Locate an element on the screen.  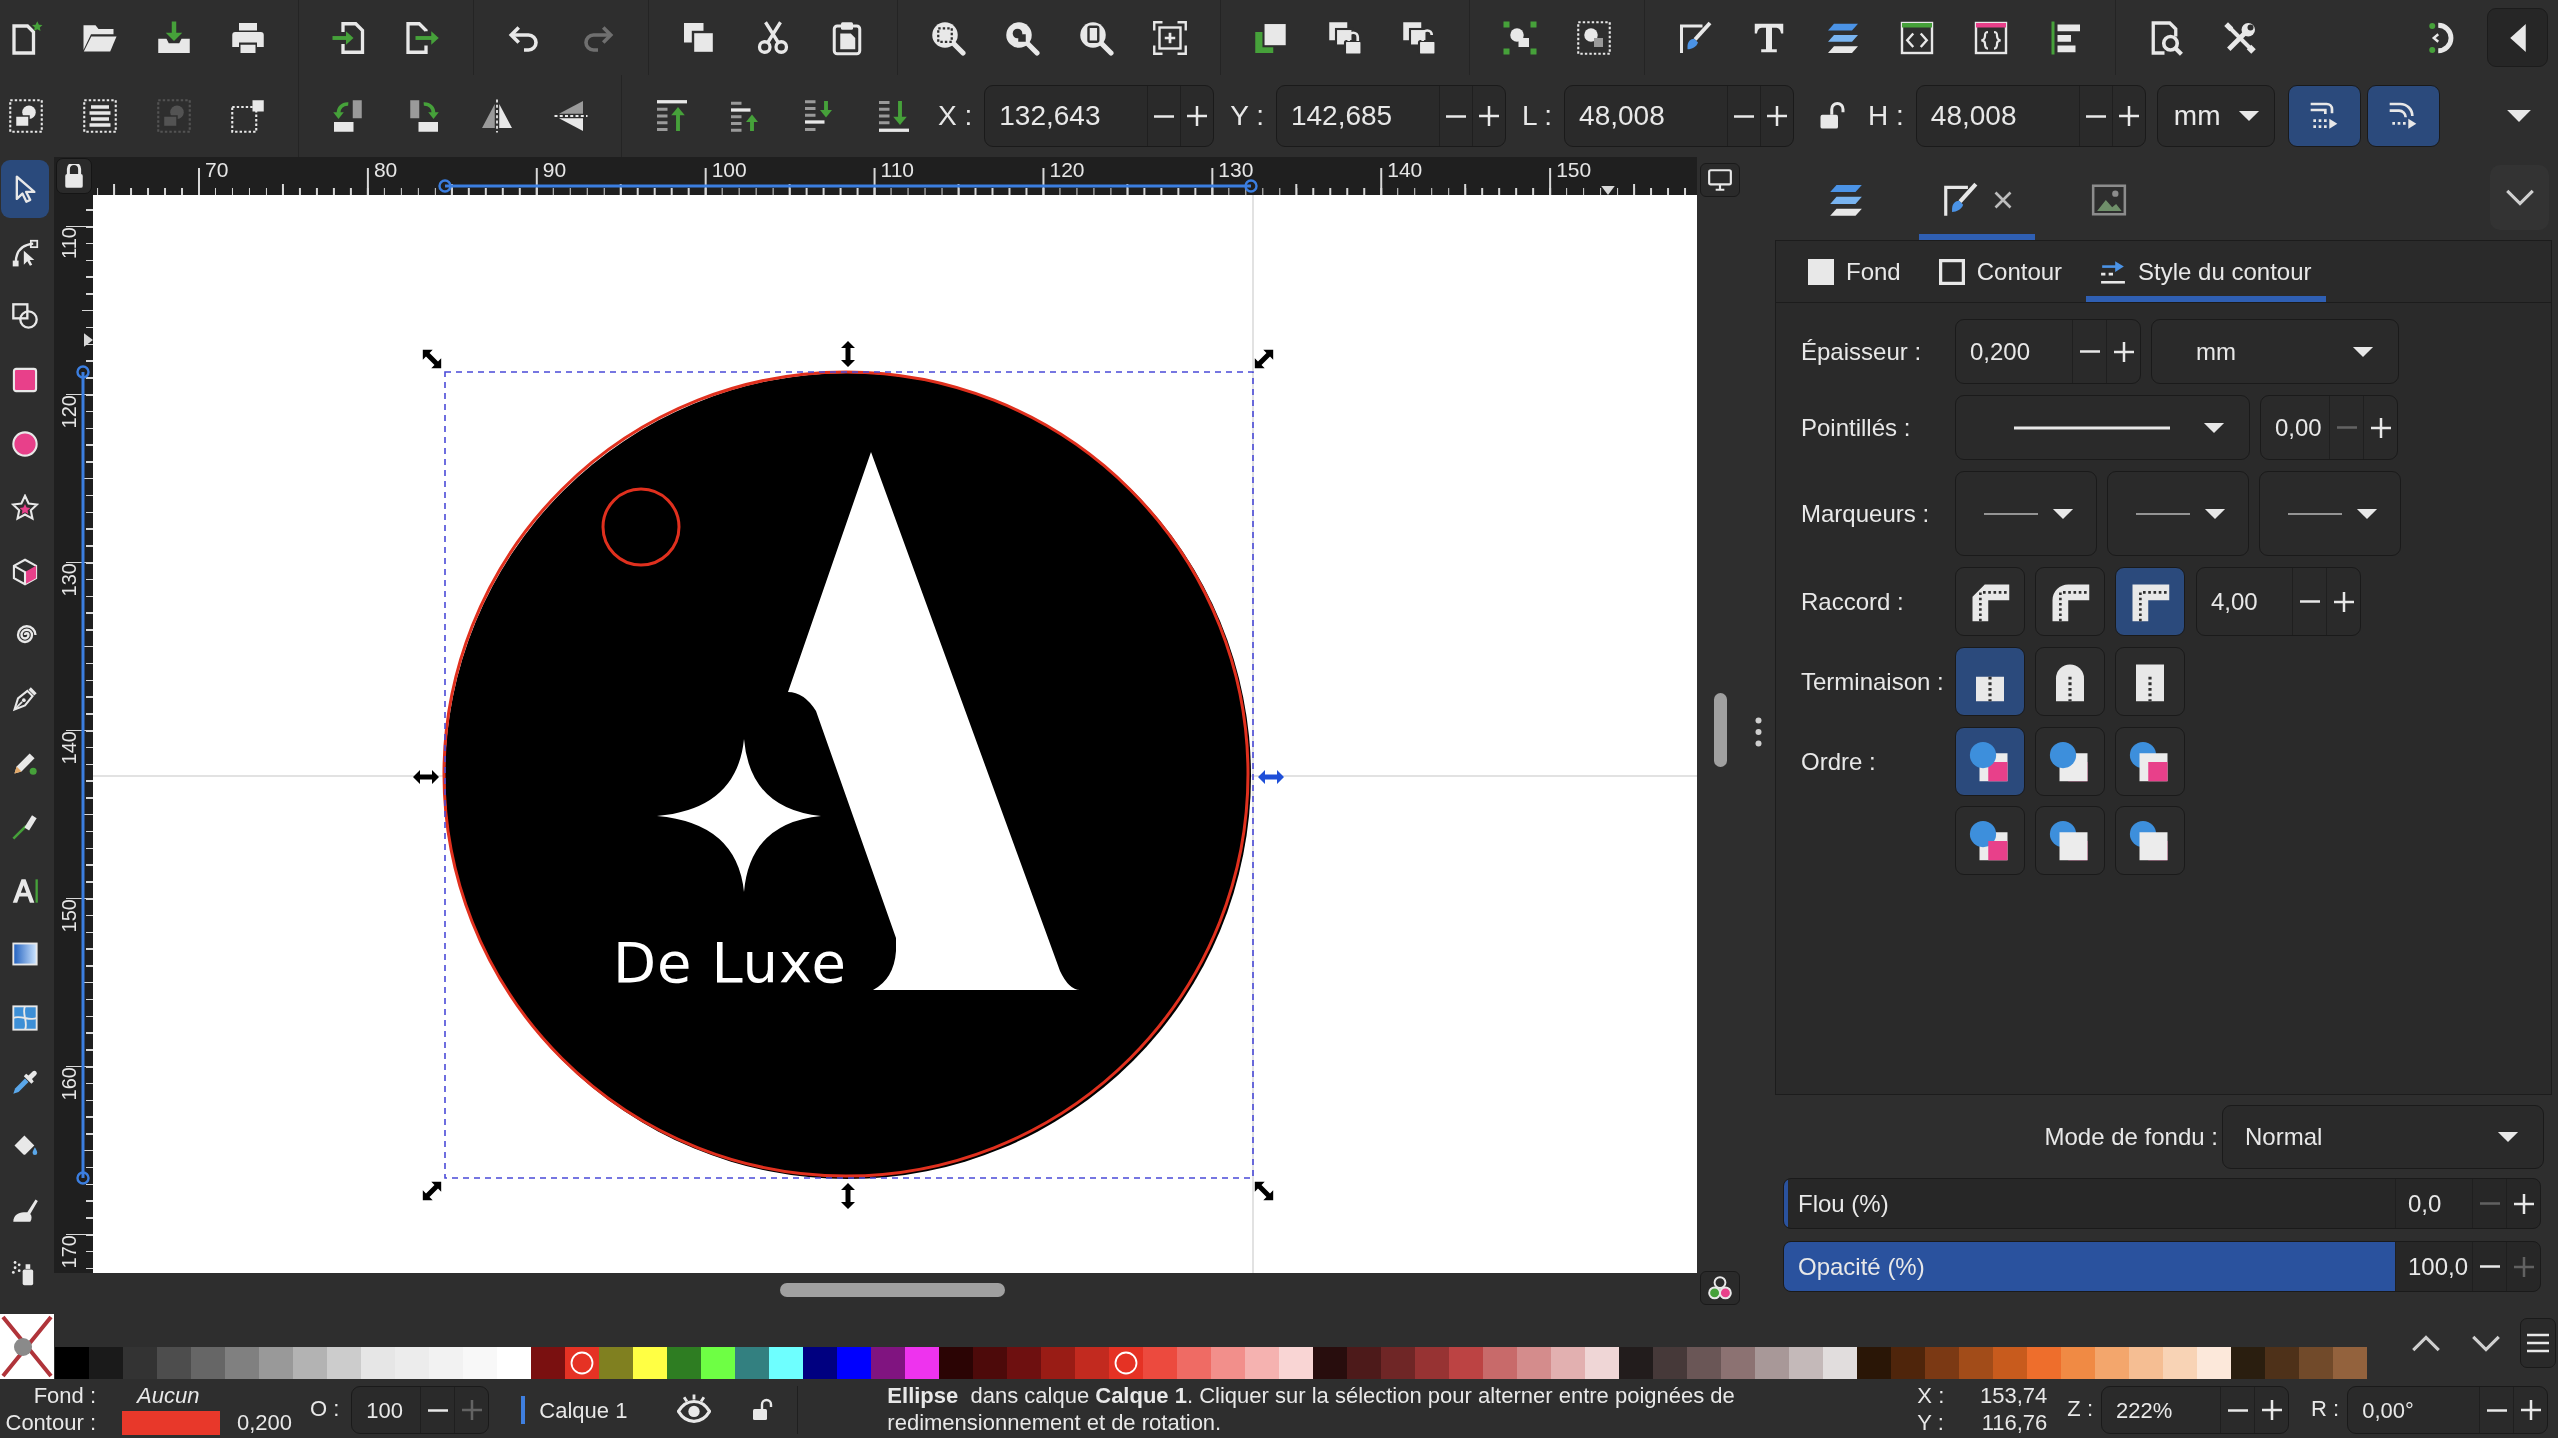
raise-to-top-icon is located at coordinates (672, 116).